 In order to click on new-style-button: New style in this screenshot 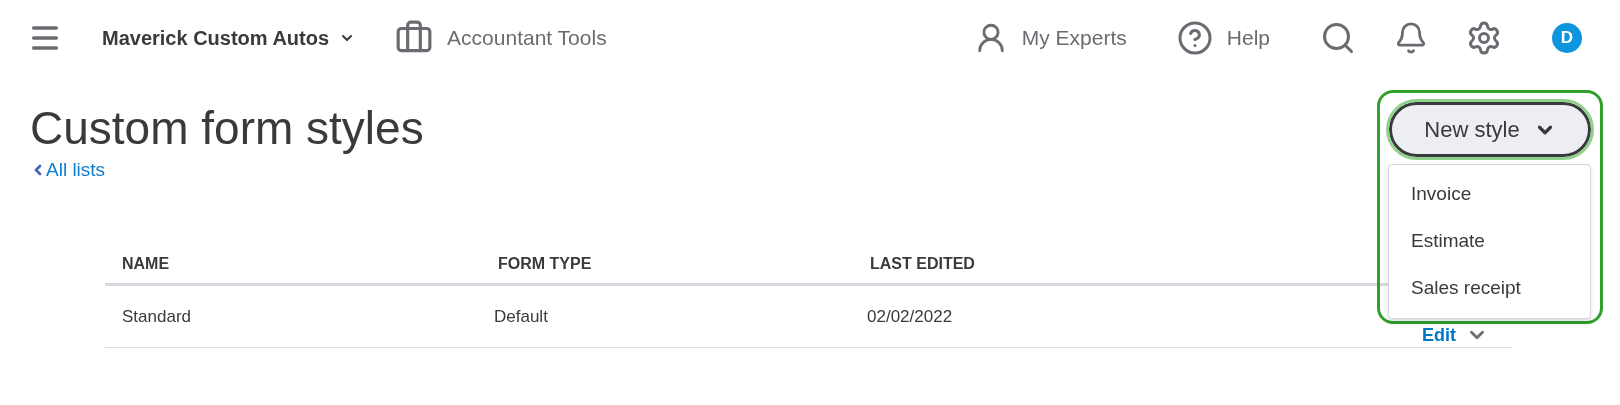, I will do `click(1490, 129)`.